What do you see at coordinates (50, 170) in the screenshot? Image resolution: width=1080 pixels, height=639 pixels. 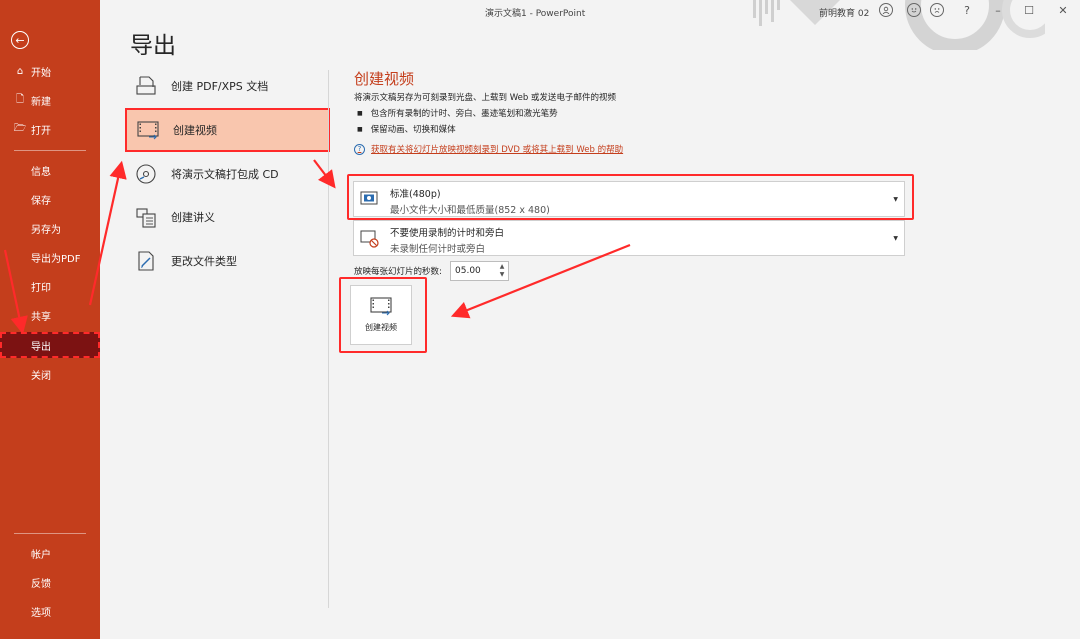 I see `sidebar-item-info: 信息` at bounding box center [50, 170].